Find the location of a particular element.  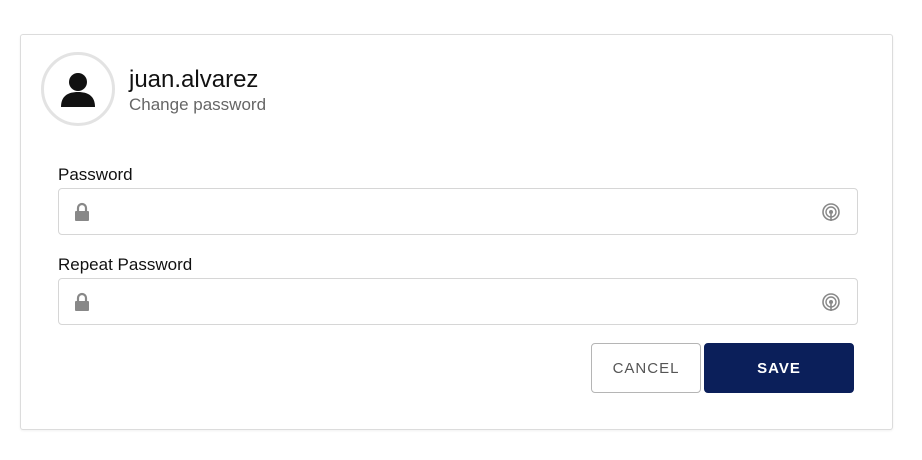

password-field is located at coordinates (458, 212).